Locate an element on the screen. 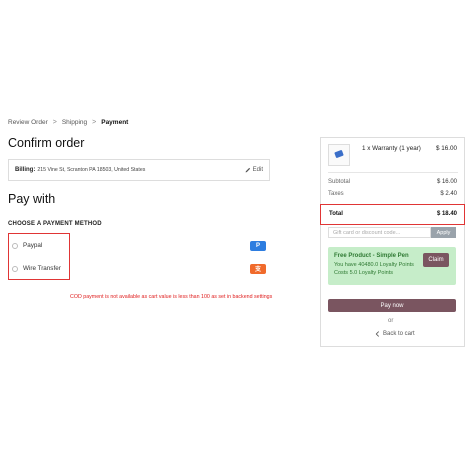 This screenshot has width=474, height=474. choose-payment-method-label: CHOOSE A PAYMENT METHOD is located at coordinates (55, 224).